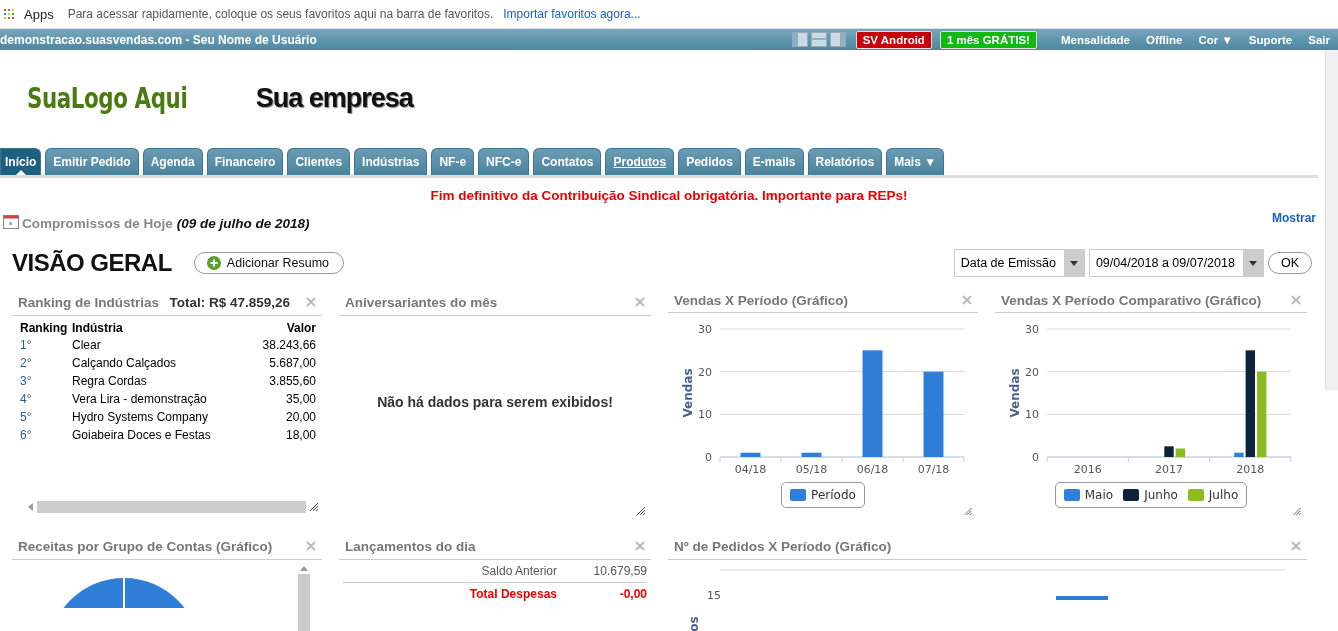  What do you see at coordinates (640, 161) in the screenshot?
I see `nav-tab: Produtos` at bounding box center [640, 161].